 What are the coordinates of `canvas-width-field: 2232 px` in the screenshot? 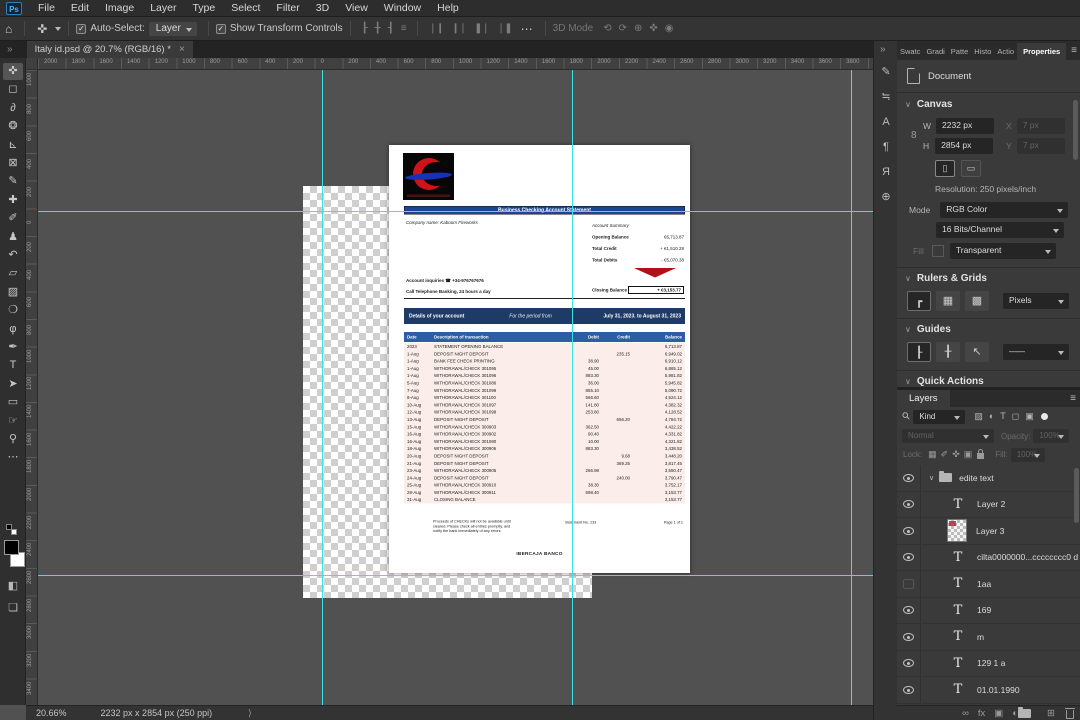 It's located at (965, 126).